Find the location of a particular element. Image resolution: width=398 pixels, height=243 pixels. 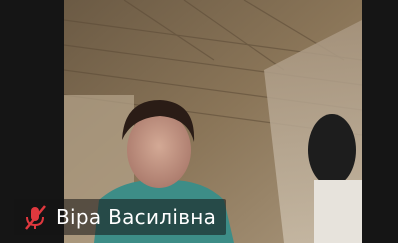

participant-name-plate: Віра Василівна is located at coordinates (120, 217).